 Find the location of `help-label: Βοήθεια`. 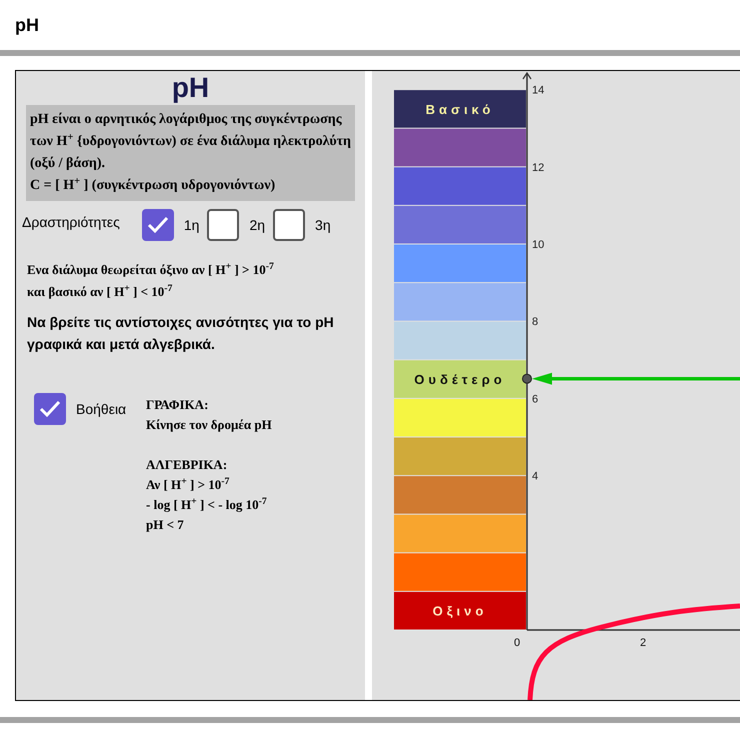

help-label: Βοήθεια is located at coordinates (101, 409).